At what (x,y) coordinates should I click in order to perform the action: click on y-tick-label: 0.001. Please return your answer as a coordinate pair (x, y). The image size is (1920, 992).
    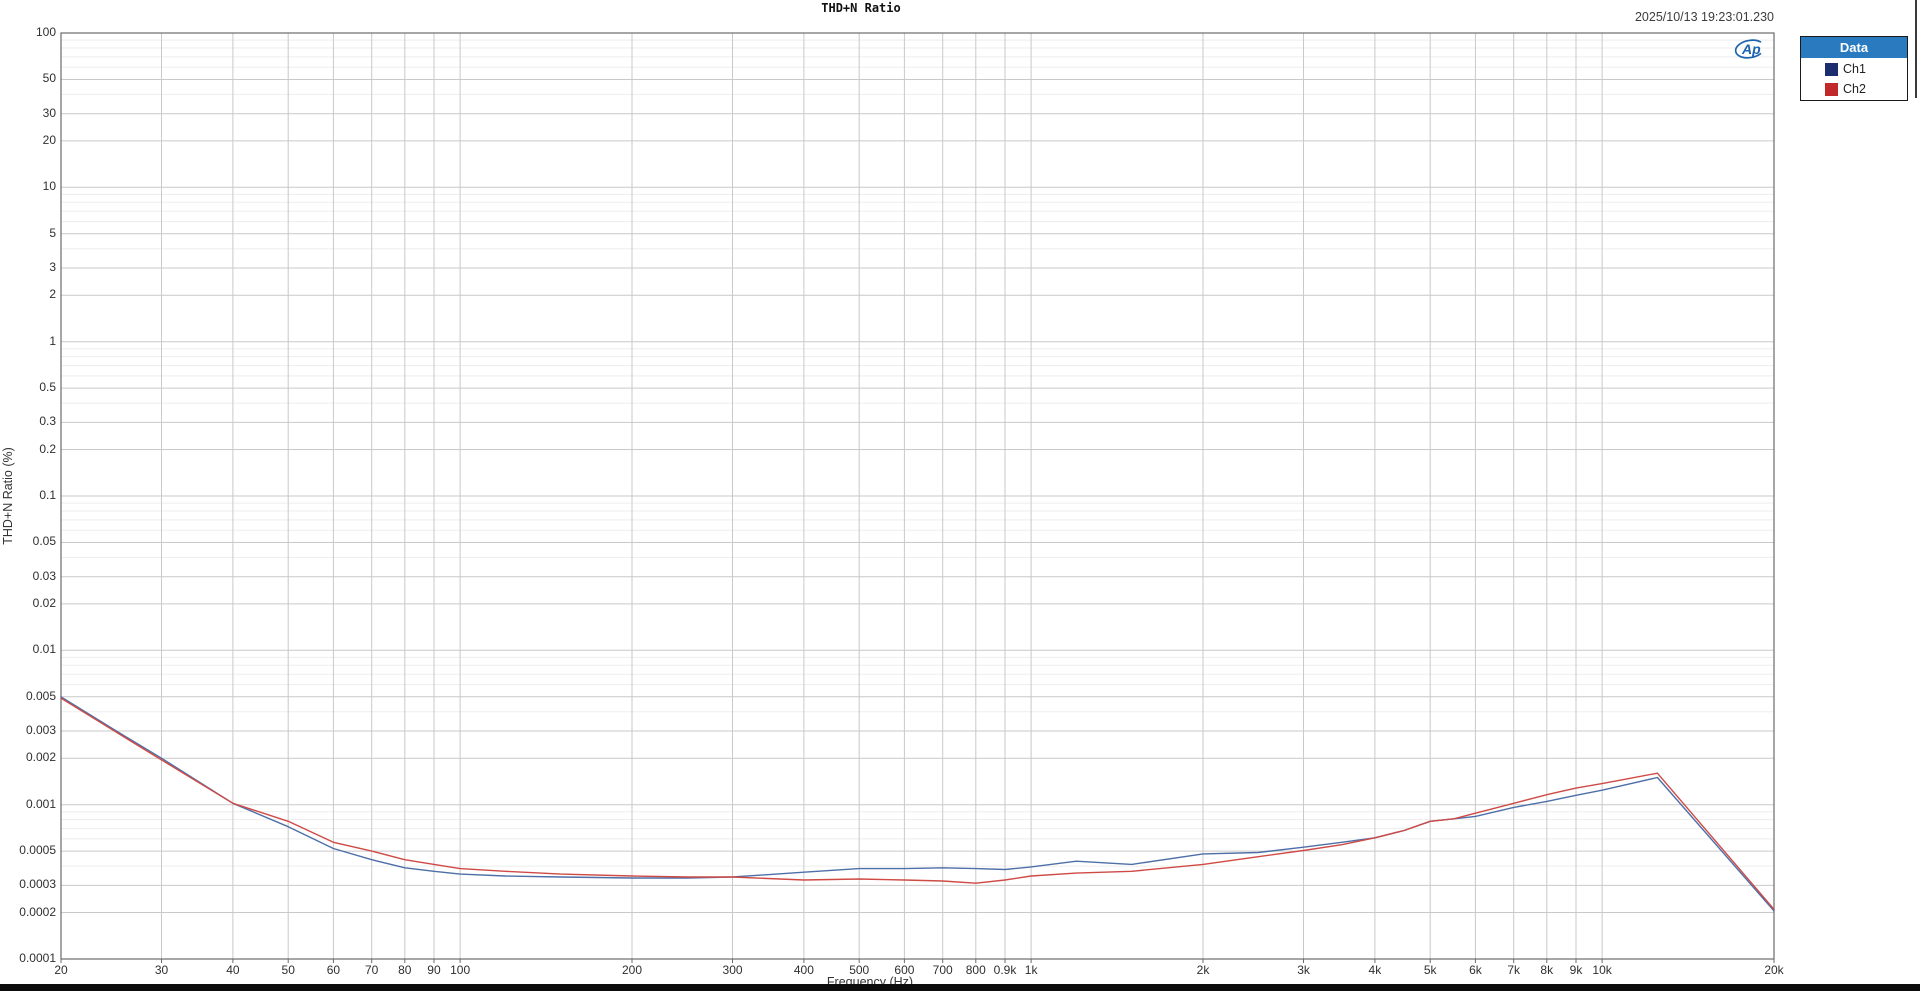
    Looking at the image, I should click on (40, 803).